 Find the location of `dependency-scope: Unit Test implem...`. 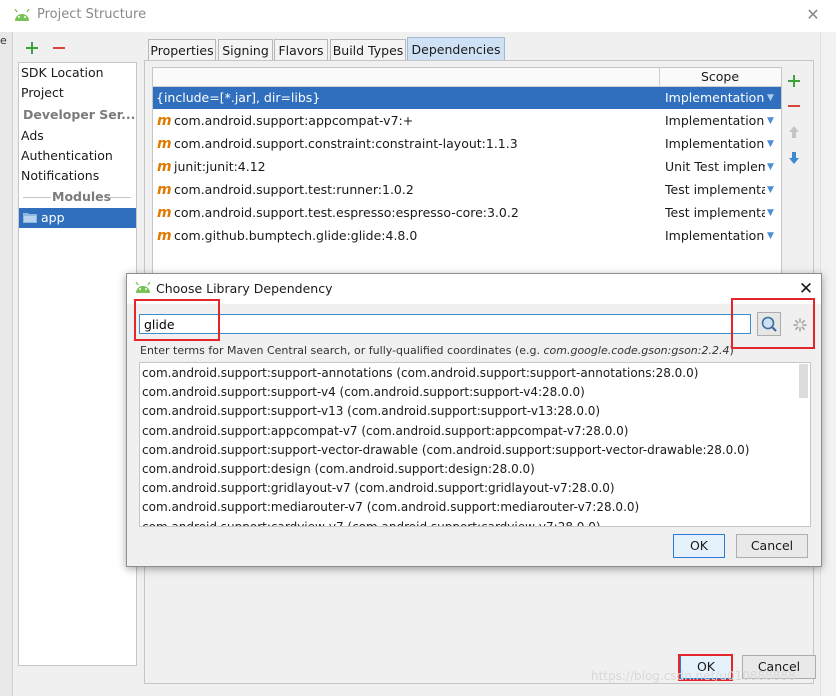

dependency-scope: Unit Test implem... is located at coordinates (715, 167).